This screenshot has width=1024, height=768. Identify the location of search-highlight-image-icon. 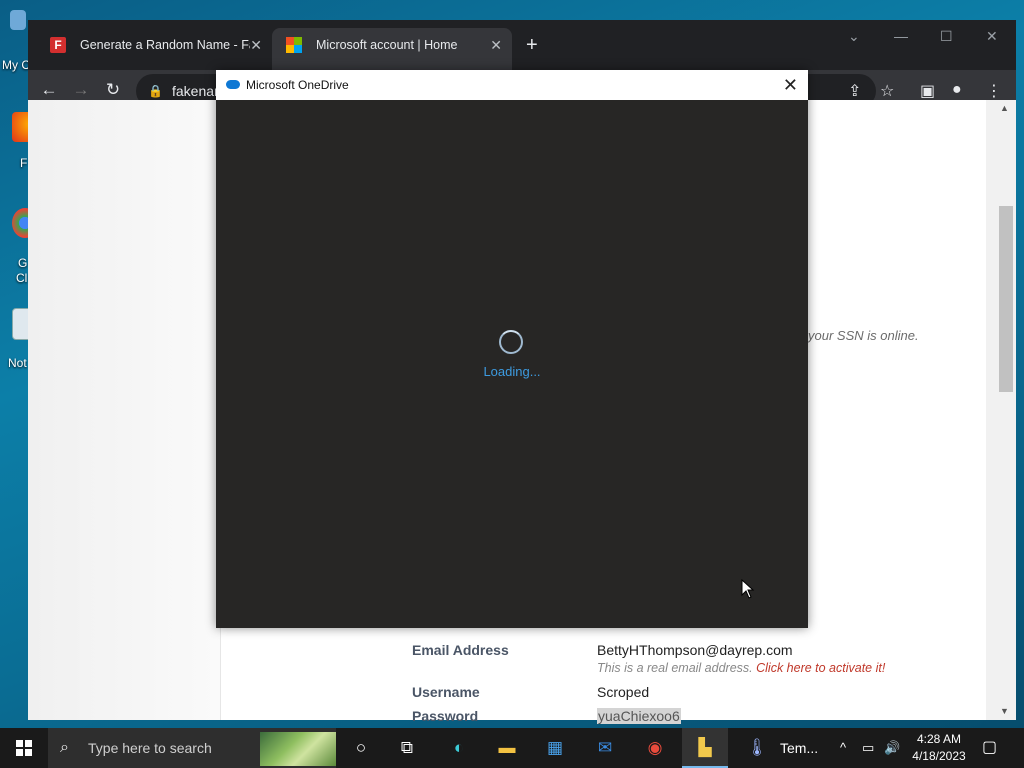
(298, 749).